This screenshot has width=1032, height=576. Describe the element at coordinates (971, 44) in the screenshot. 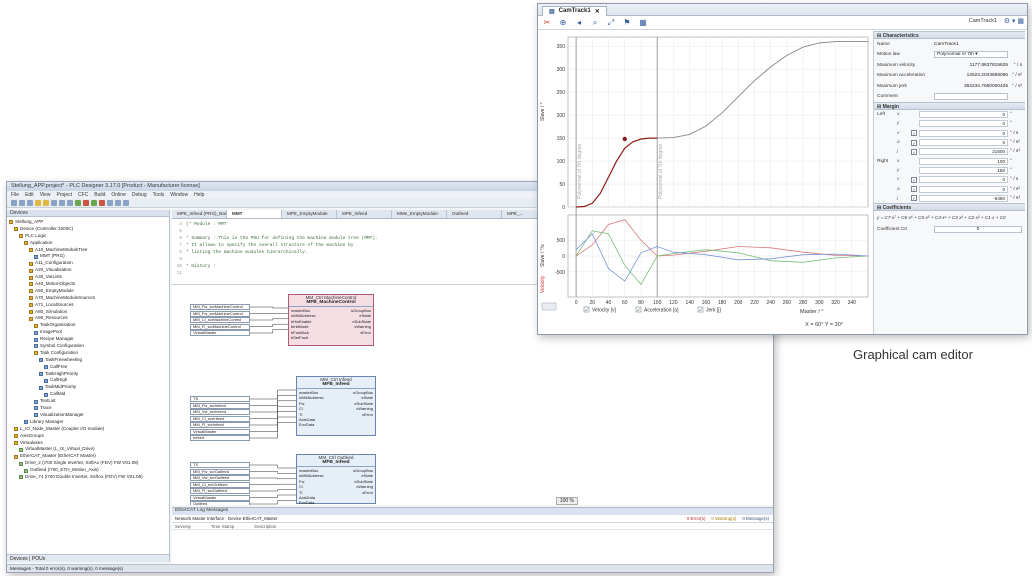

I see `characteristic-value: CamTrack1` at that location.